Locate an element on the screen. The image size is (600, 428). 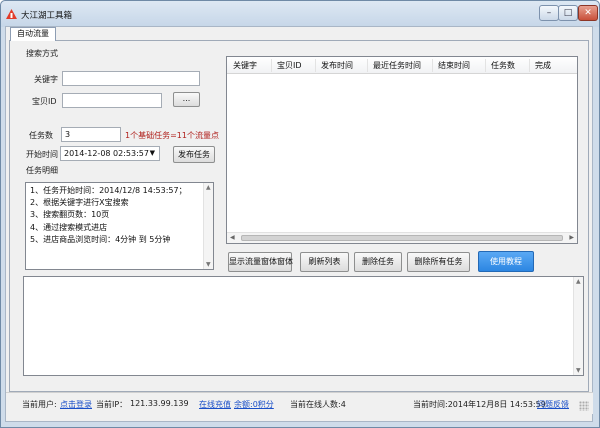
current-user-label: 当前用户: is located at coordinates (39, 404).